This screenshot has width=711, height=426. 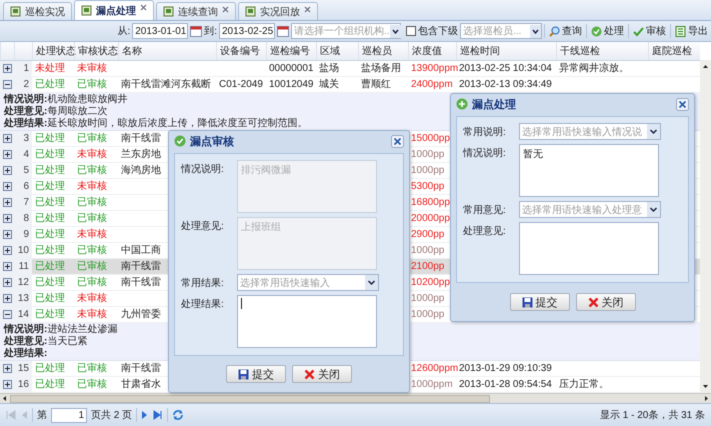 I want to click on table-cell-text: 20000pp, so click(x=430, y=218).